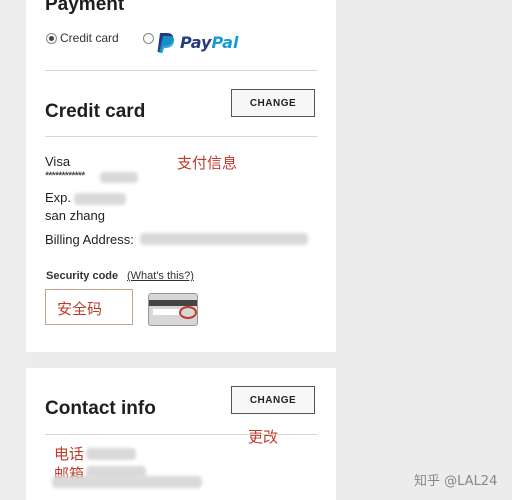 The width and height of the screenshot is (512, 500). Describe the element at coordinates (69, 454) in the screenshot. I see `phone-note: 电话` at that location.